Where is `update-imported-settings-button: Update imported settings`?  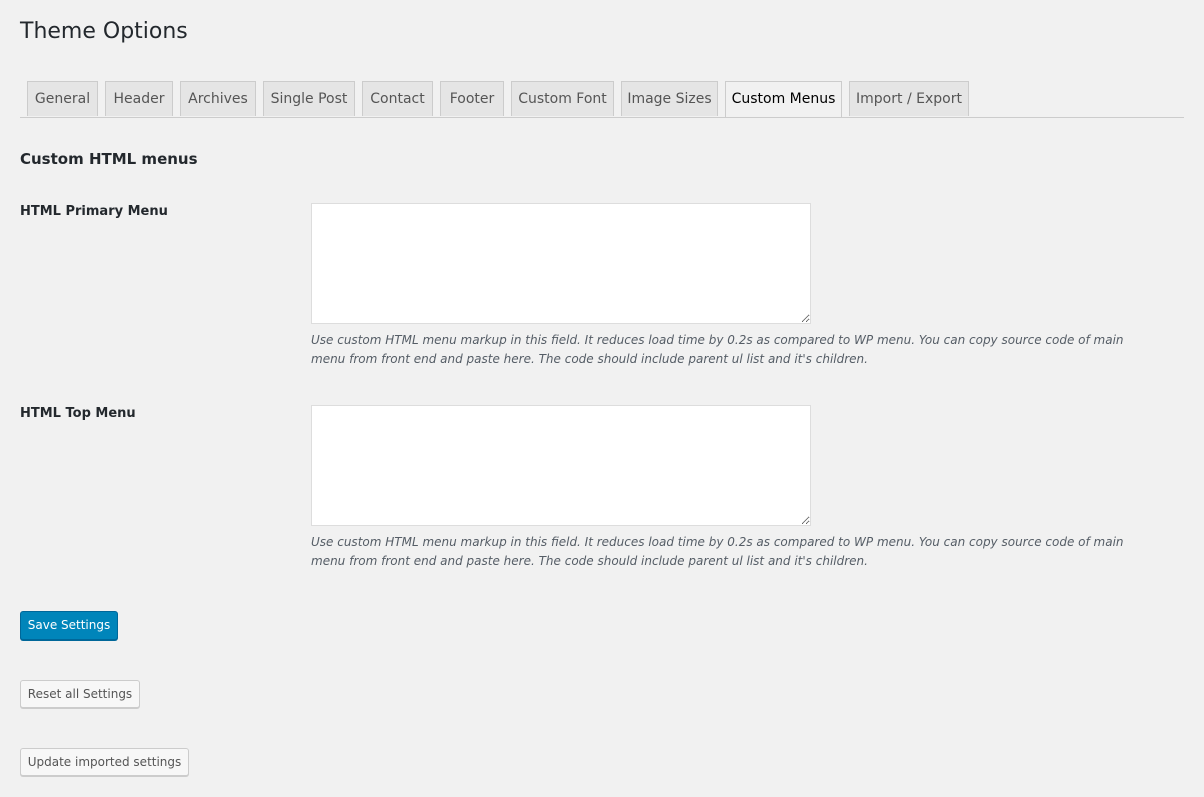 update-imported-settings-button: Update imported settings is located at coordinates (104, 762).